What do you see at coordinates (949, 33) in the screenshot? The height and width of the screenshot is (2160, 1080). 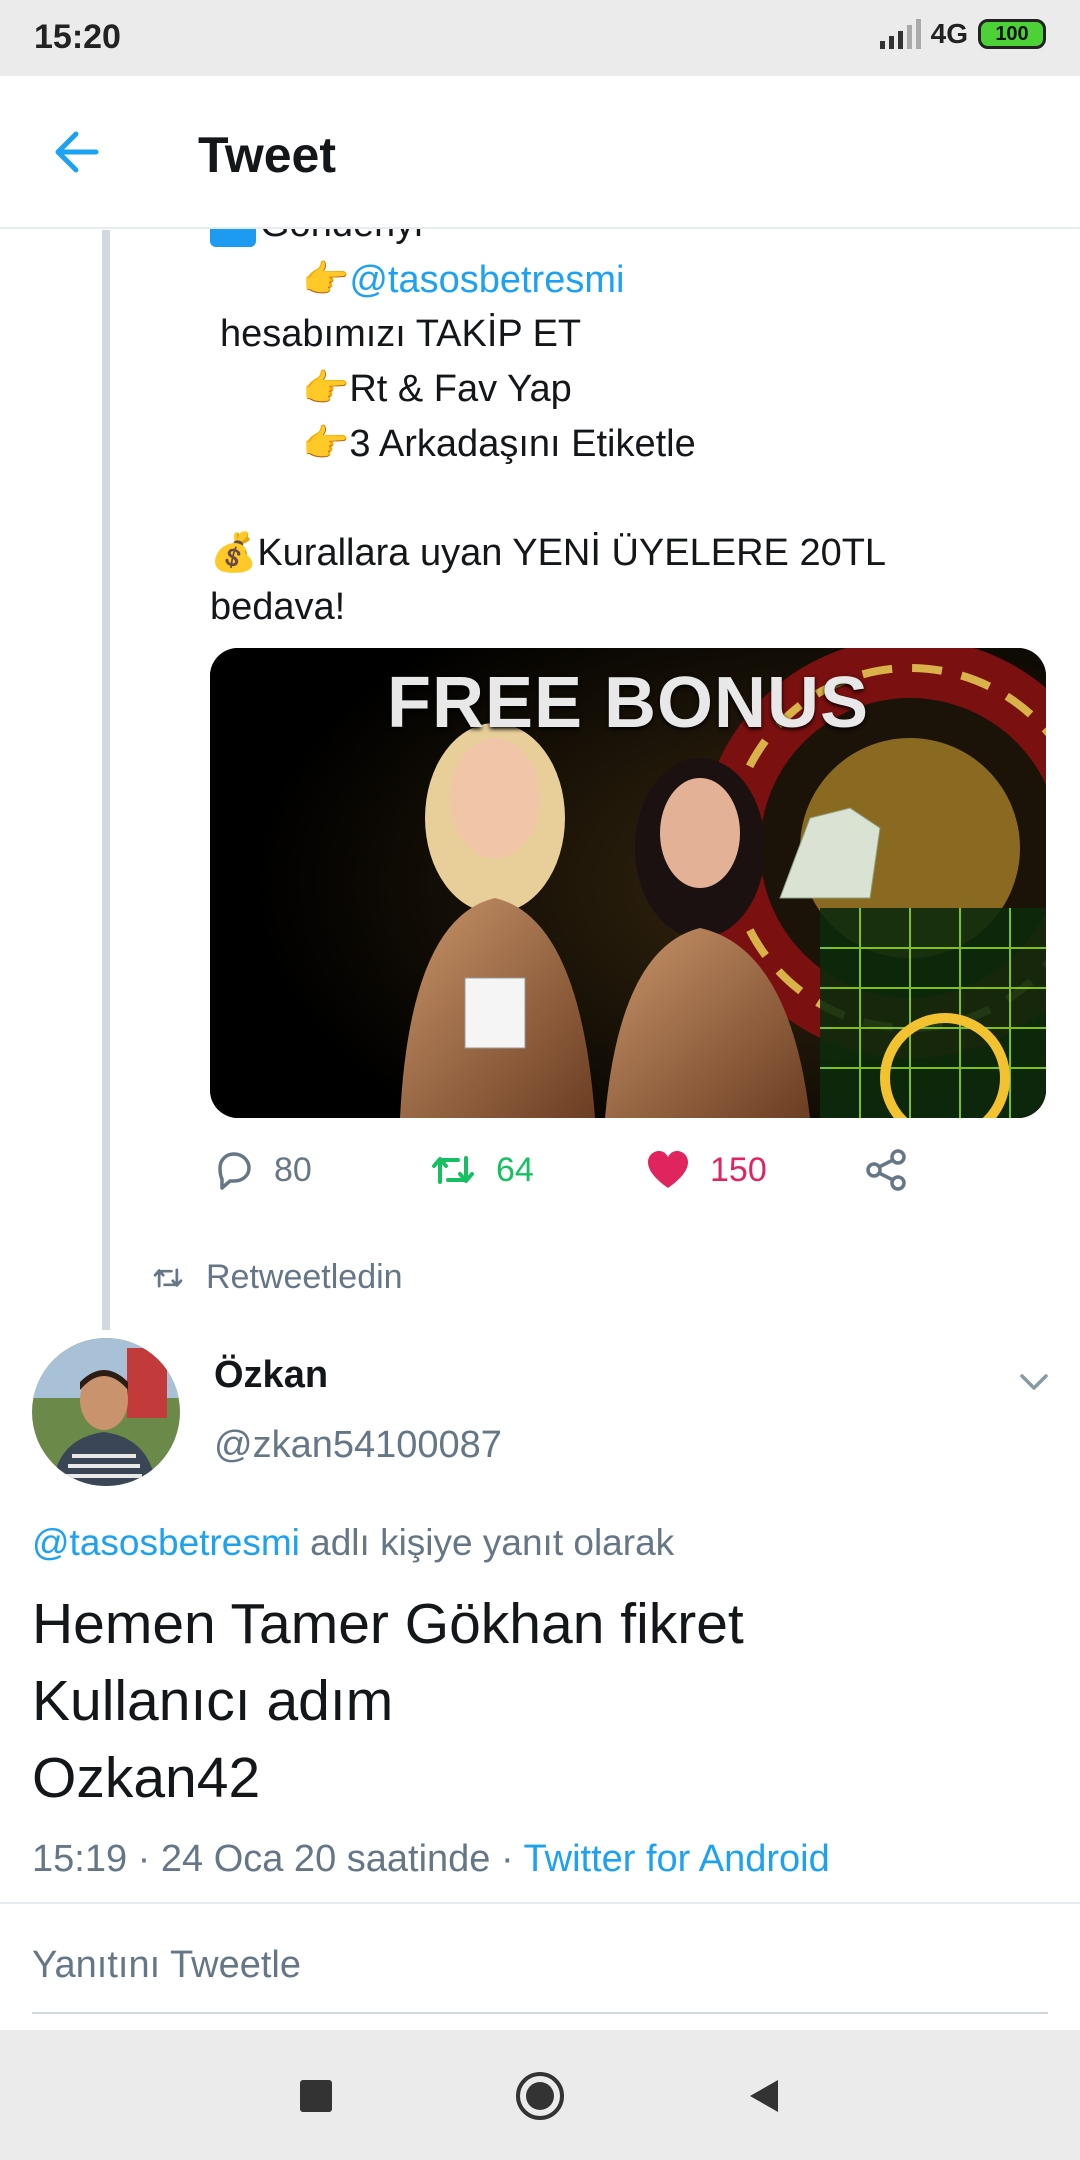 I see `network-type: 4G` at bounding box center [949, 33].